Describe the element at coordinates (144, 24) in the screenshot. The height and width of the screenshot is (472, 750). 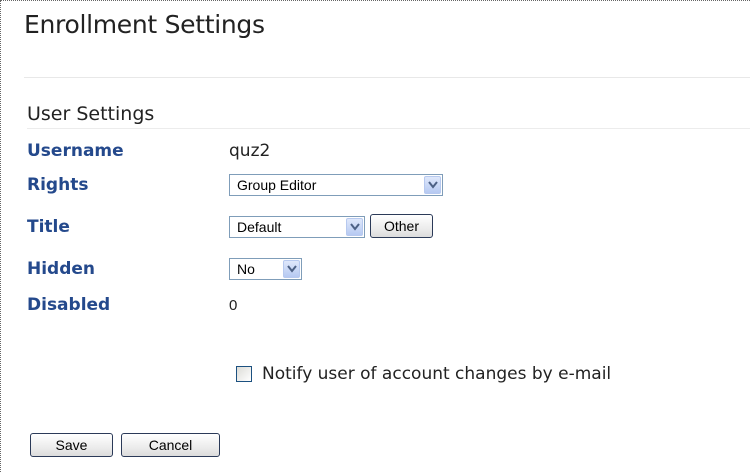
I see `page-title: Enrollment Settings` at that location.